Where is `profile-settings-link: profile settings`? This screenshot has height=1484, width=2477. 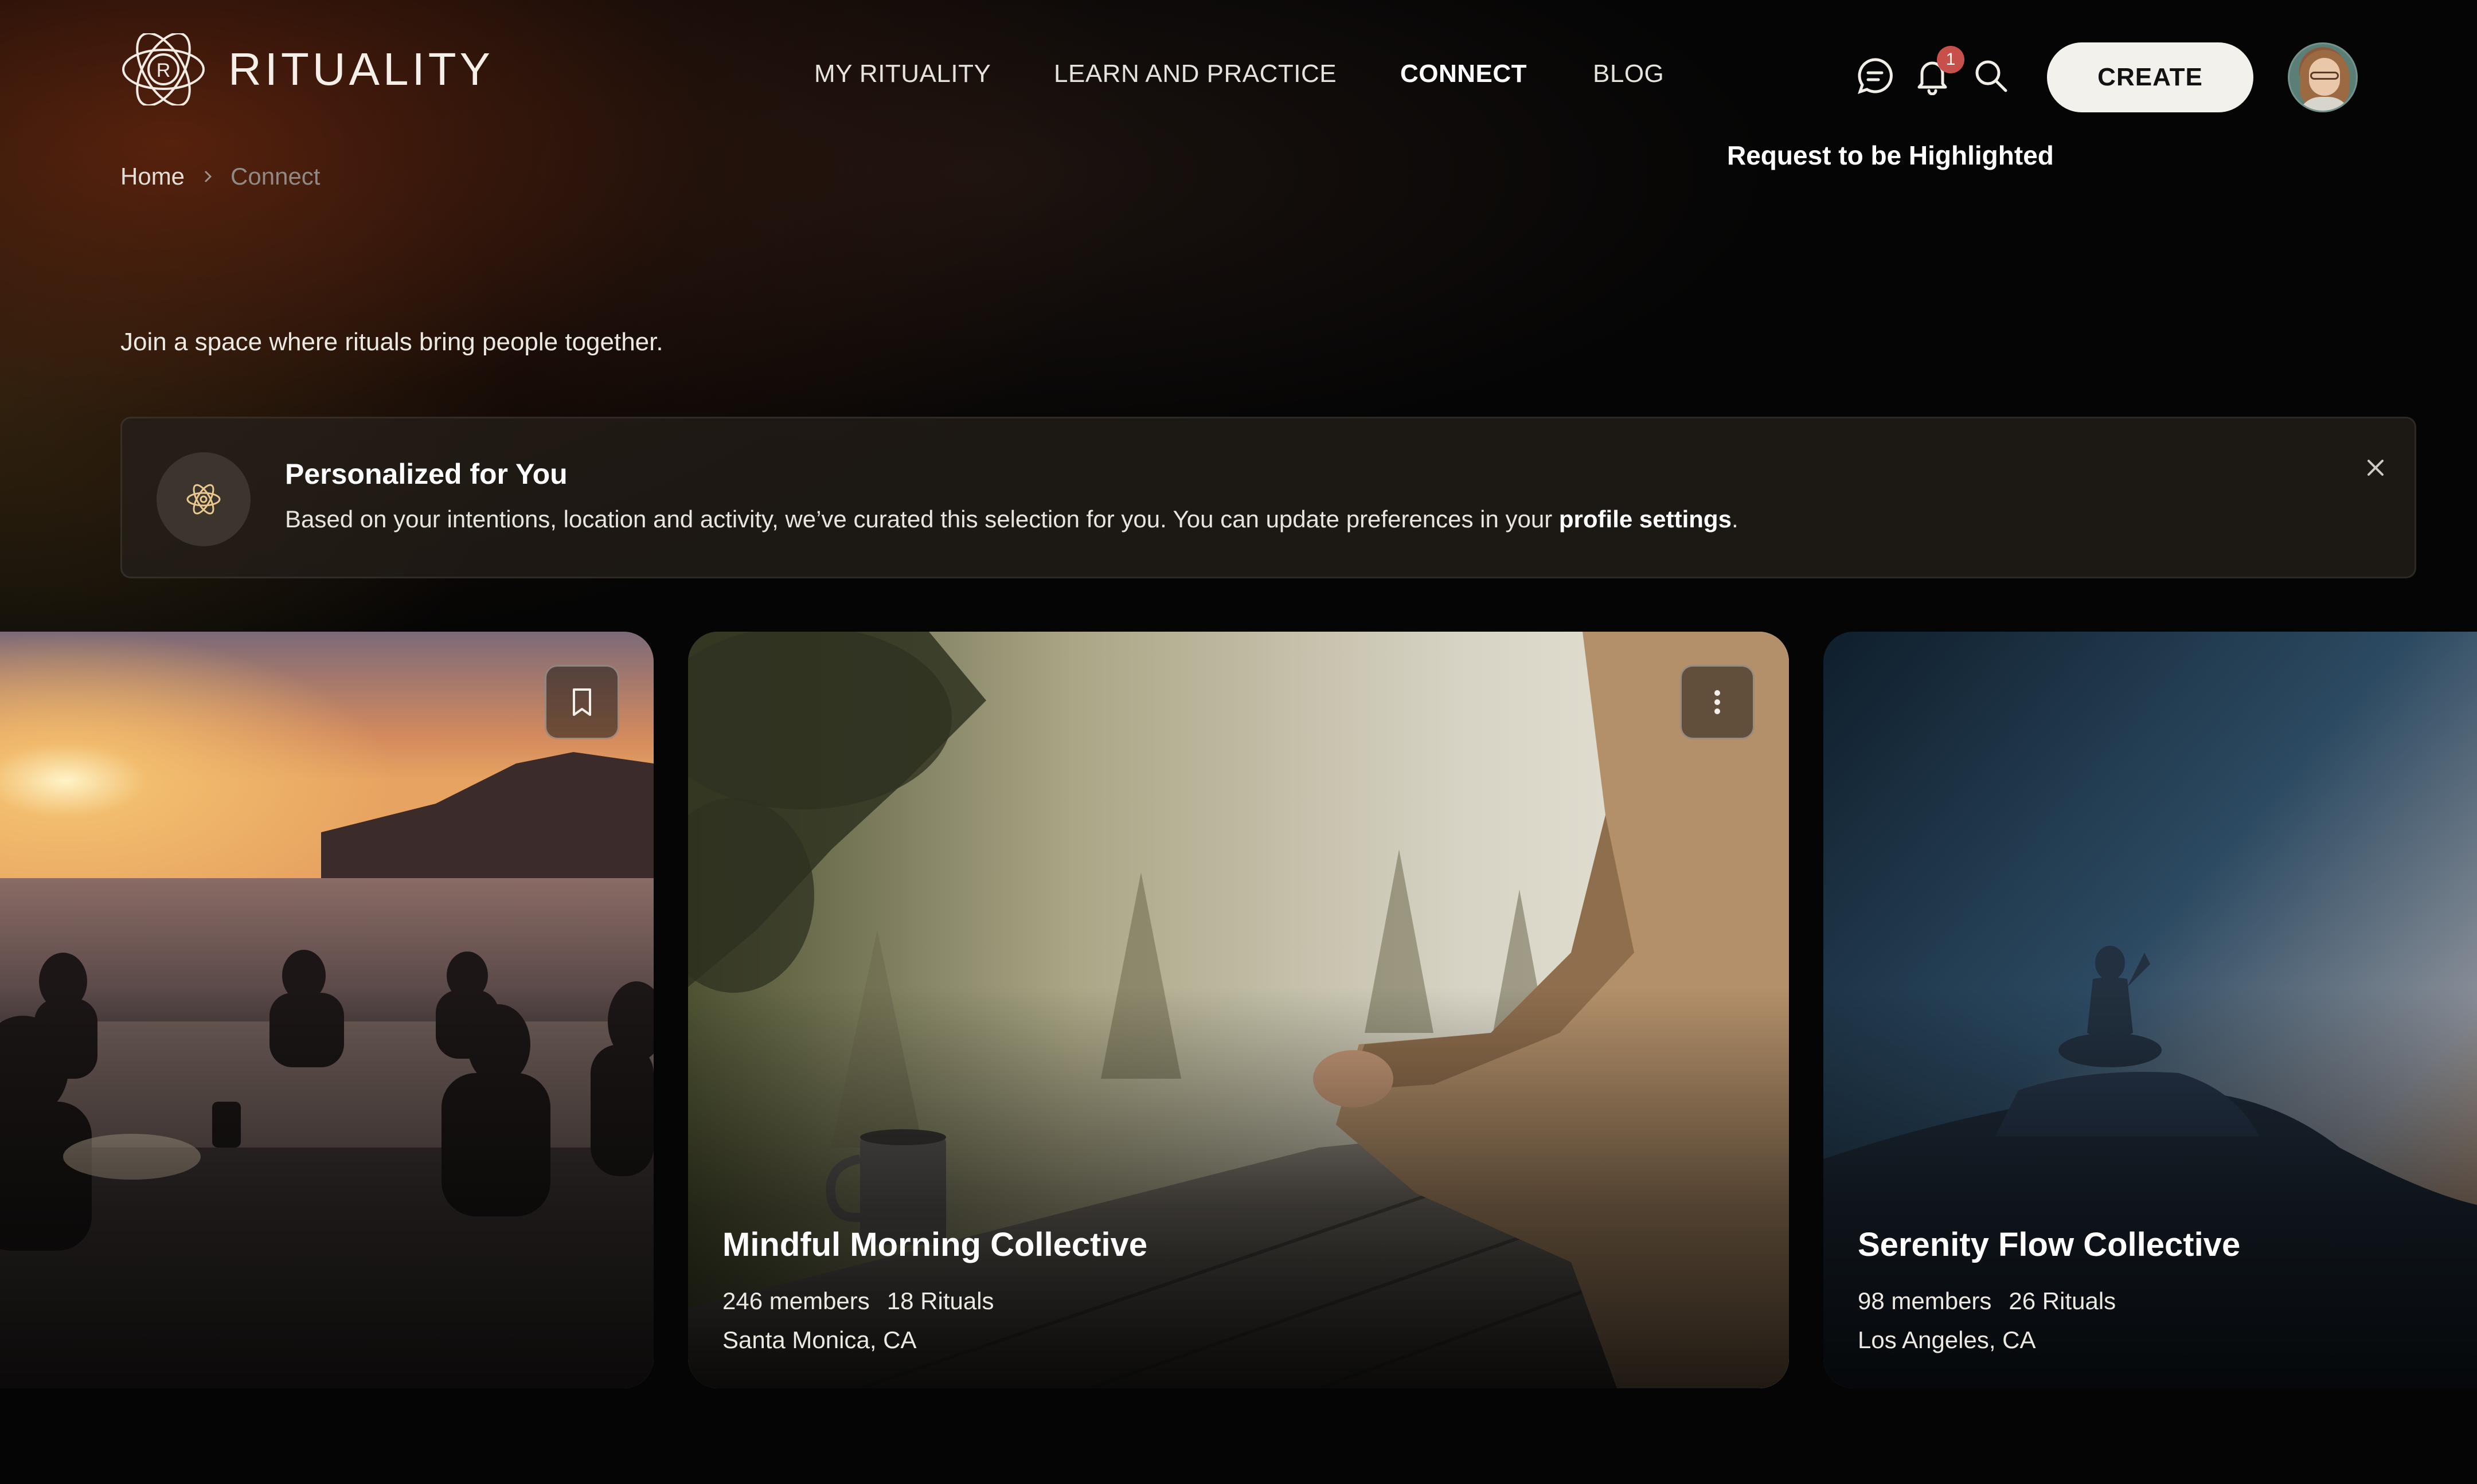 profile-settings-link: profile settings is located at coordinates (1646, 519).